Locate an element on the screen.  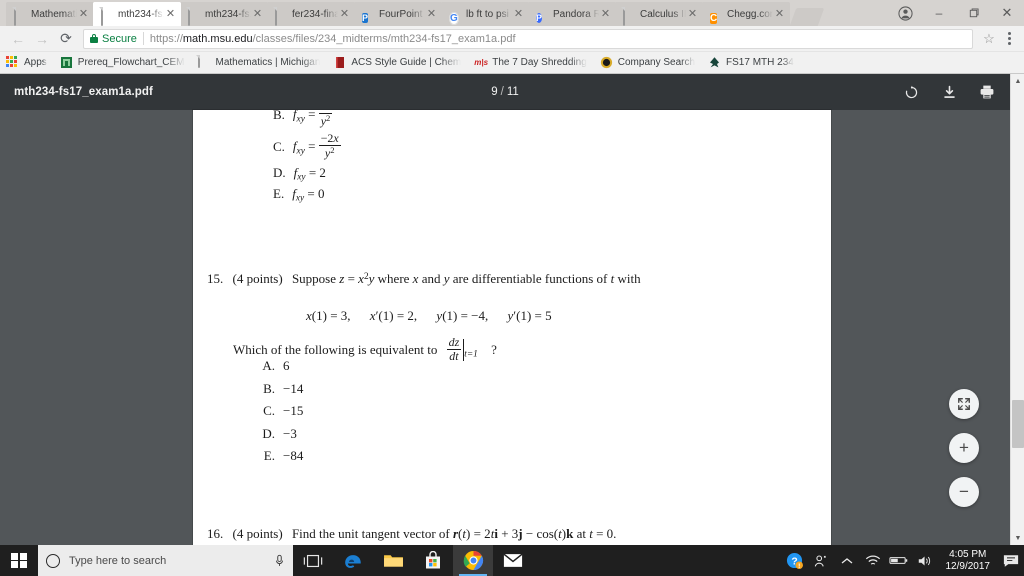
task-view-icon is located at coordinates (313, 560).